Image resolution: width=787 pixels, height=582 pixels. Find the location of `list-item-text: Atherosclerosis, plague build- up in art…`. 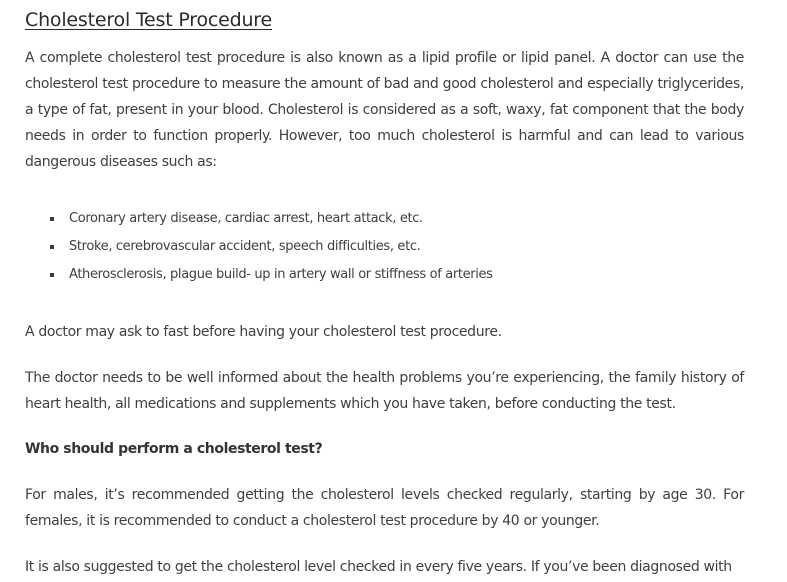

list-item-text: Atherosclerosis, plague build- up in art… is located at coordinates (281, 274).